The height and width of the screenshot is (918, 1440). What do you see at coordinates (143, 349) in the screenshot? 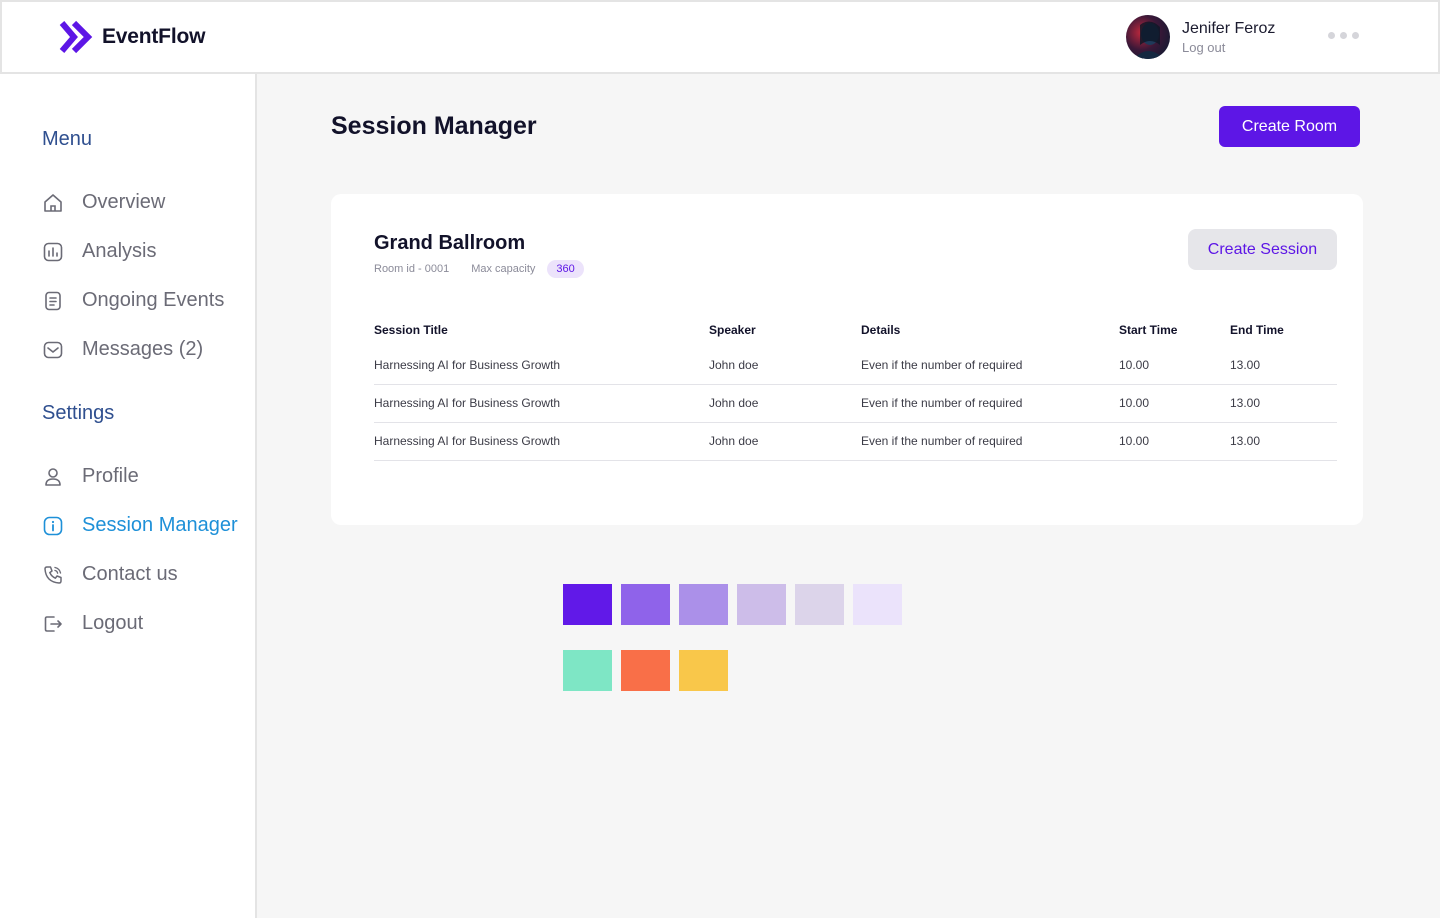
I see `sidebar-item-label: Messages (2)` at bounding box center [143, 349].